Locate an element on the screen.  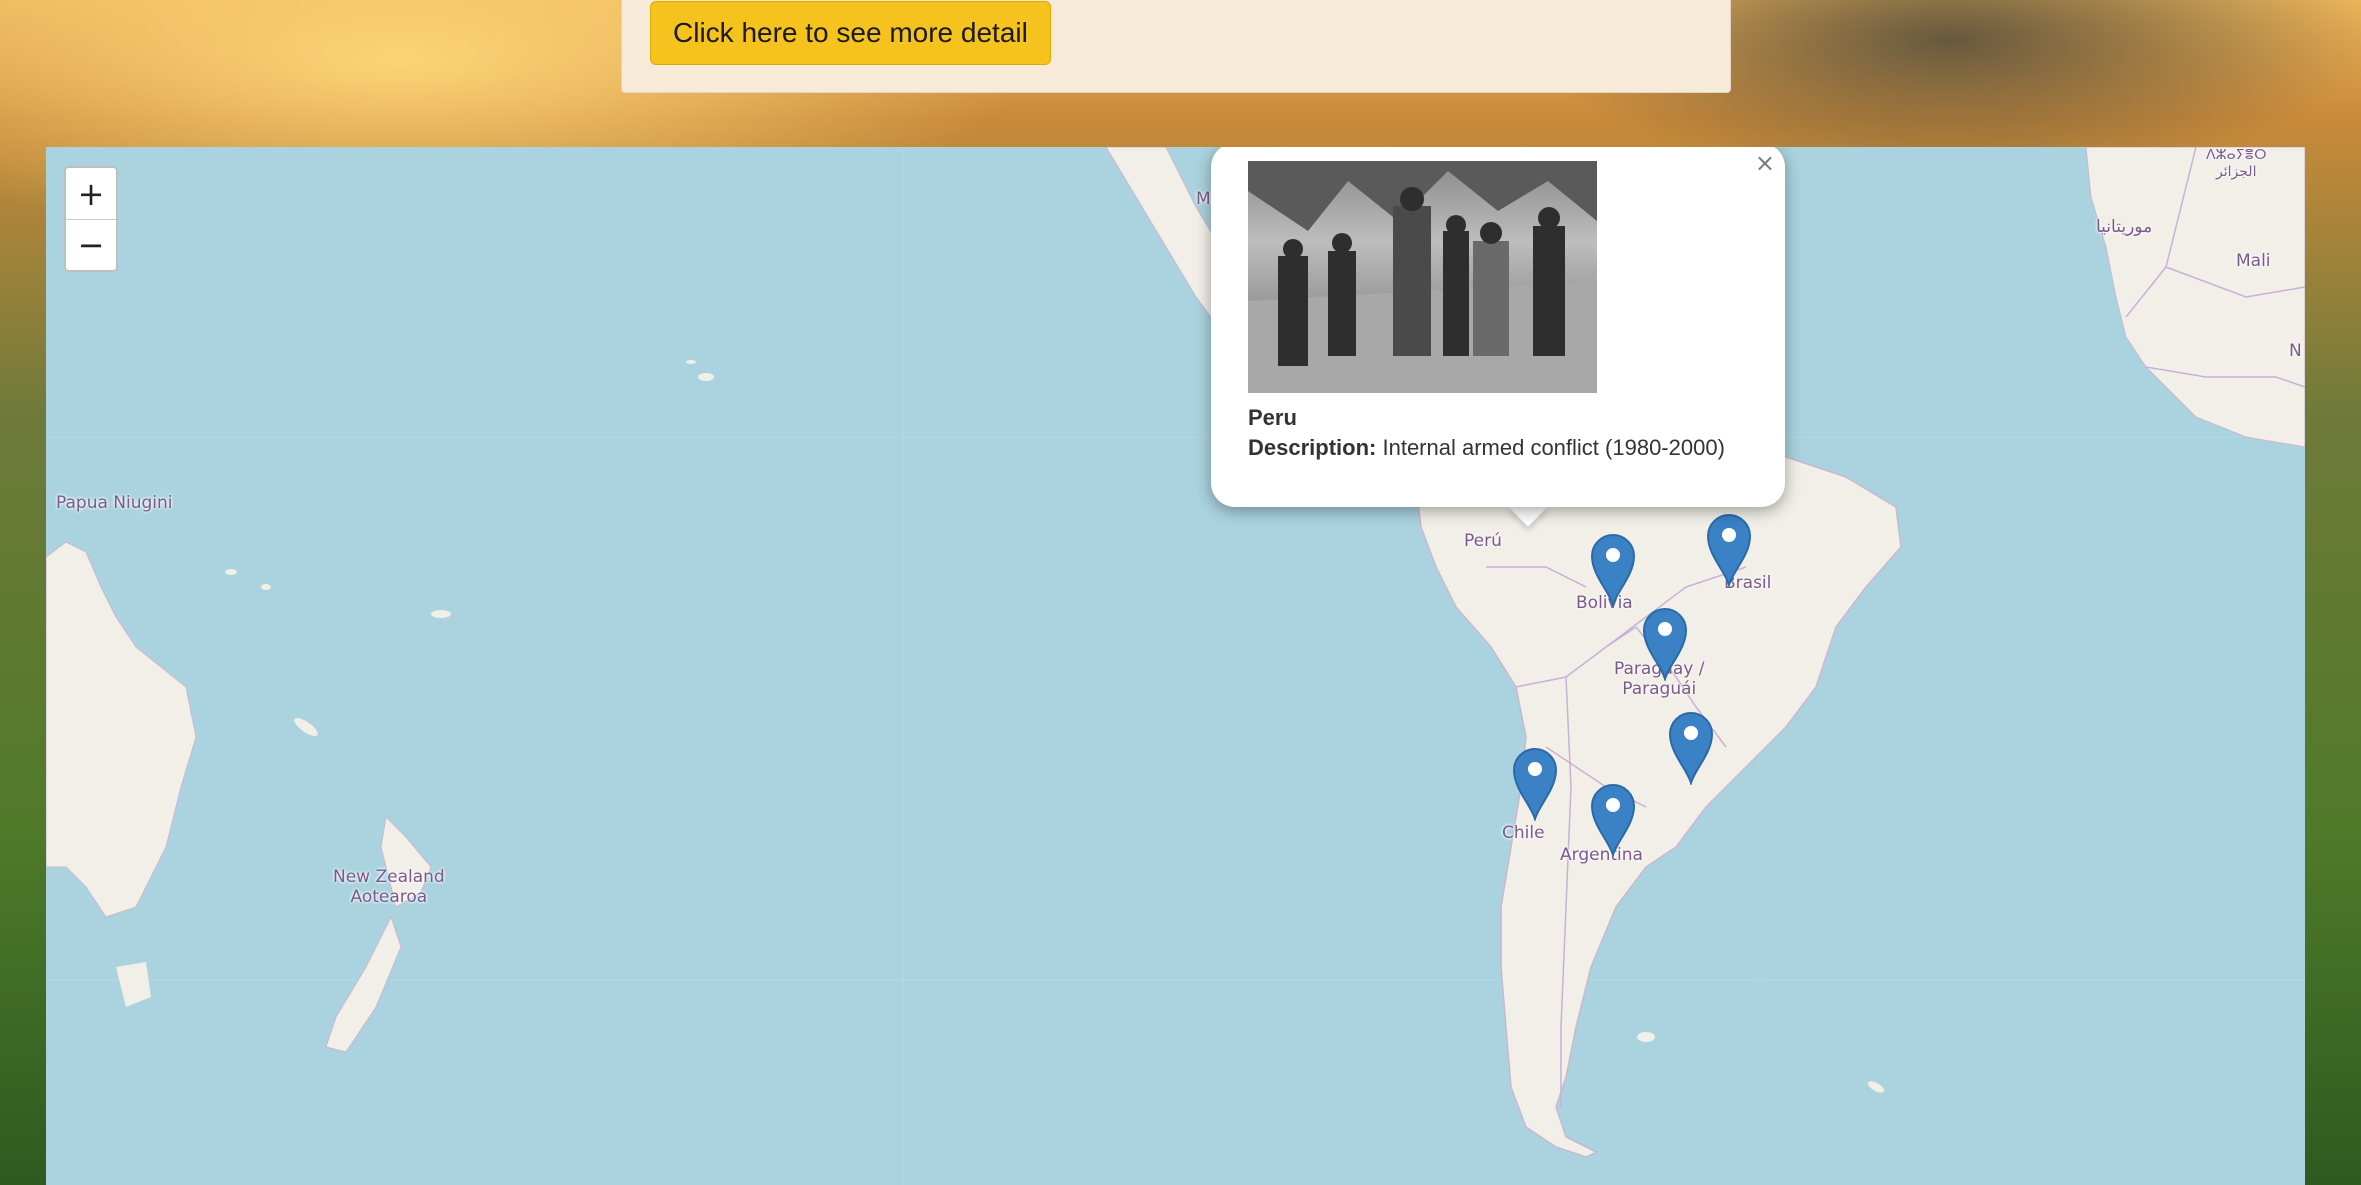
label-edge-n: N is located at coordinates (2295, 351).